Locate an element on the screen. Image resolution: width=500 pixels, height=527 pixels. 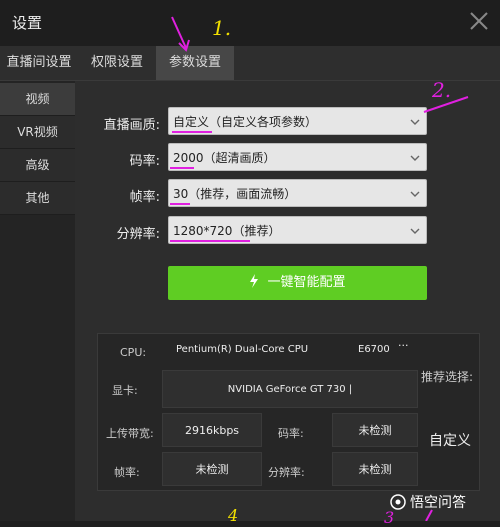
smart-config-label: 一键智能配置 is located at coordinates (306, 282).